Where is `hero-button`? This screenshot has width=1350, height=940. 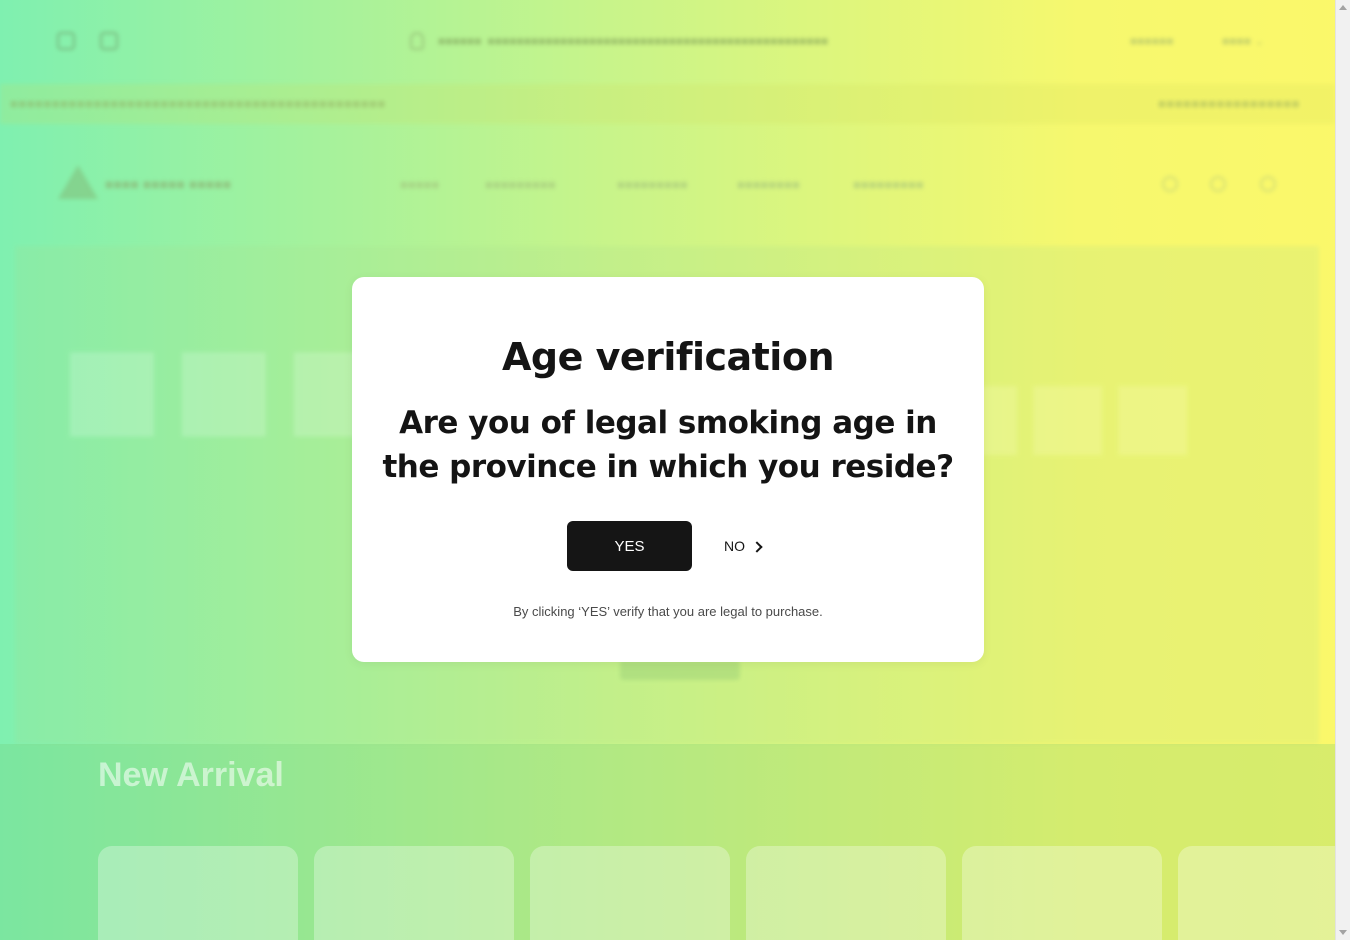
hero-button is located at coordinates (680, 670).